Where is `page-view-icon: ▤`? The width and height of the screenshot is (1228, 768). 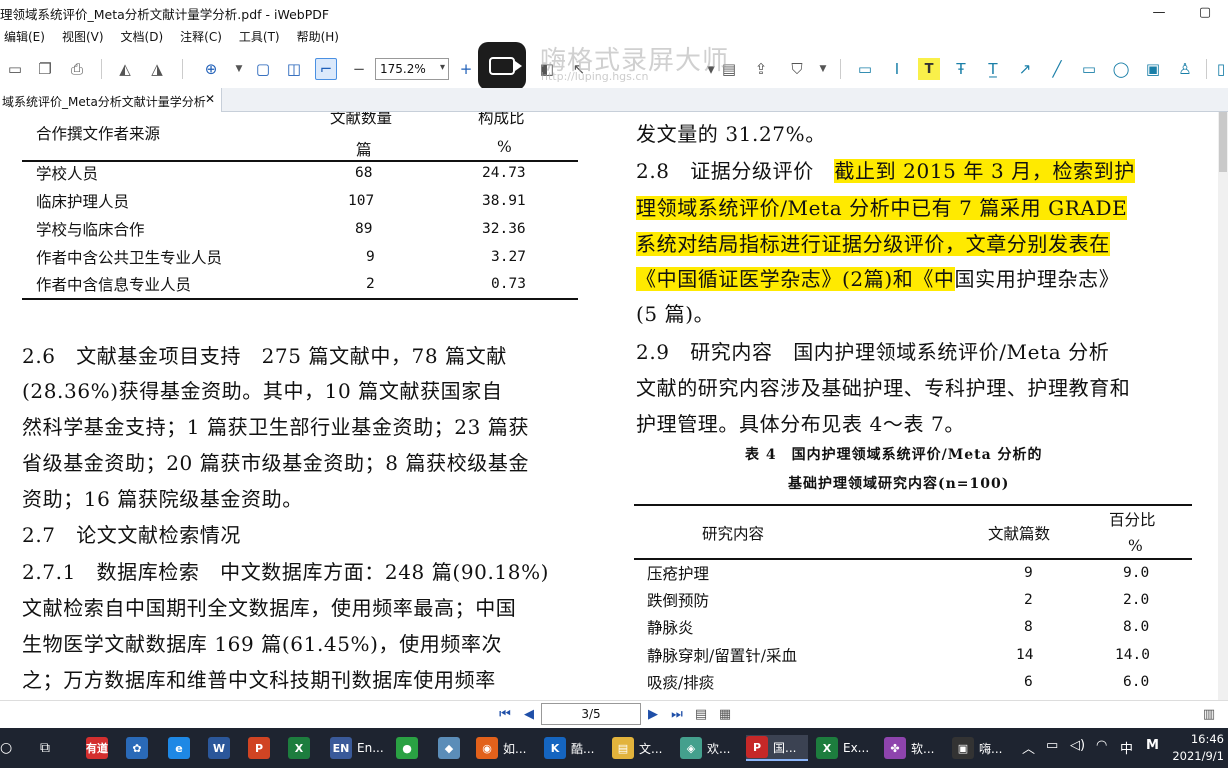
page-view-icon: ▤ is located at coordinates (701, 714).